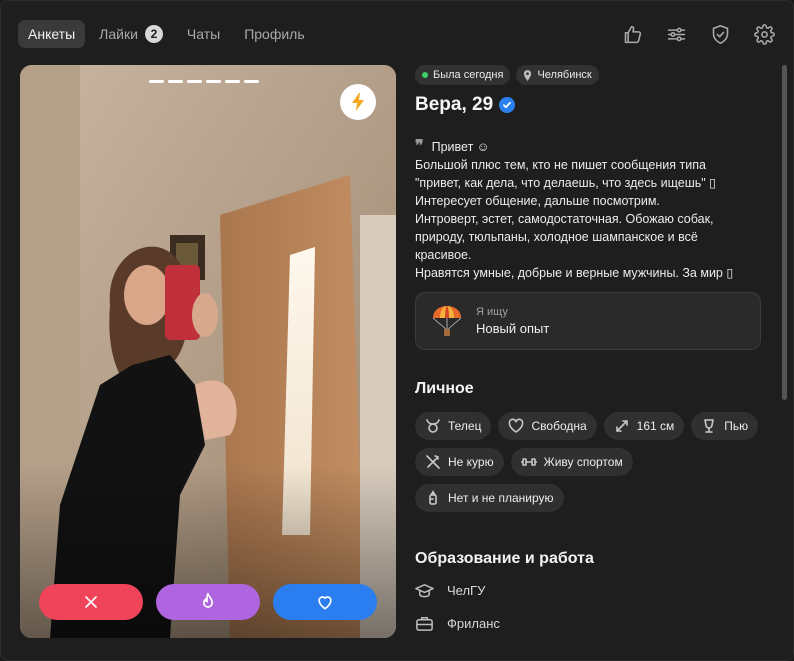  I want to click on heart-outline-icon, so click(516, 425).